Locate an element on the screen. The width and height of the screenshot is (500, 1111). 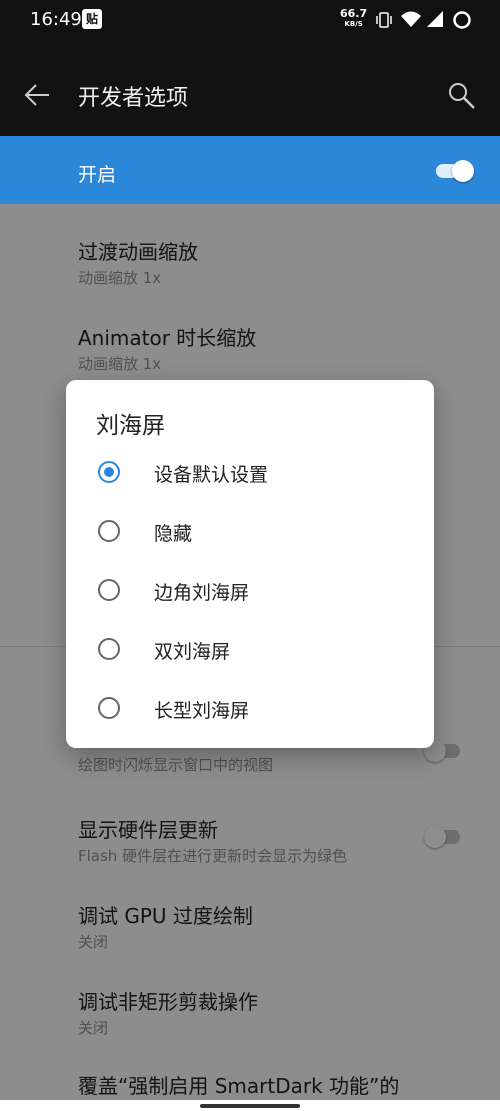
search-icon is located at coordinates (462, 96).